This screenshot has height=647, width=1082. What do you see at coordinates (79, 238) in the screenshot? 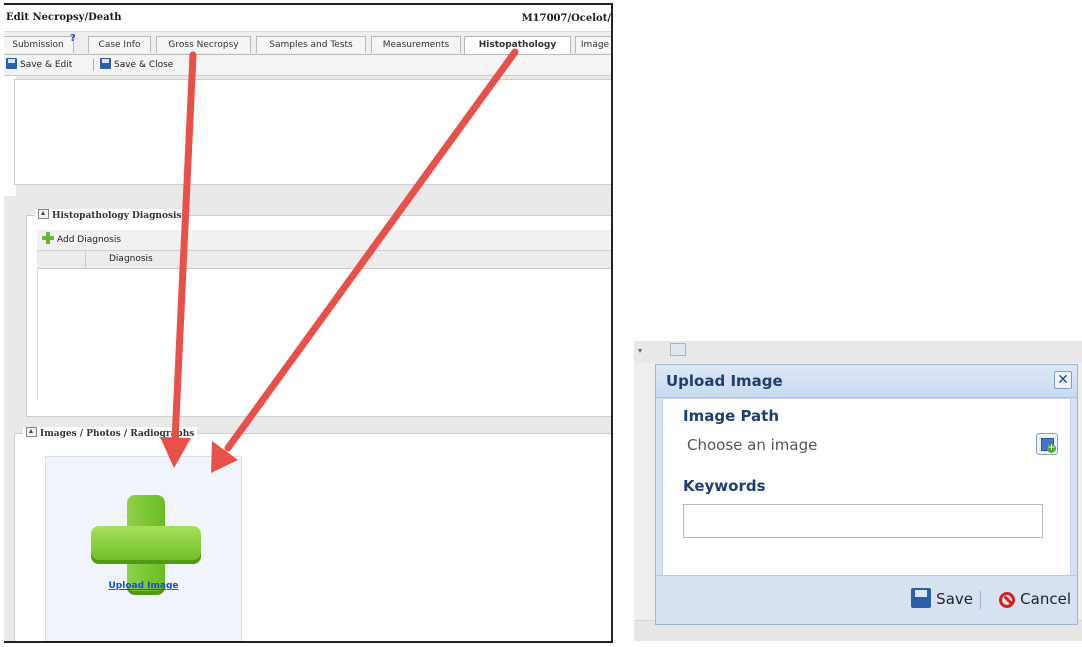
I see `add-diagnosis-button: Add Diagnosis` at bounding box center [79, 238].